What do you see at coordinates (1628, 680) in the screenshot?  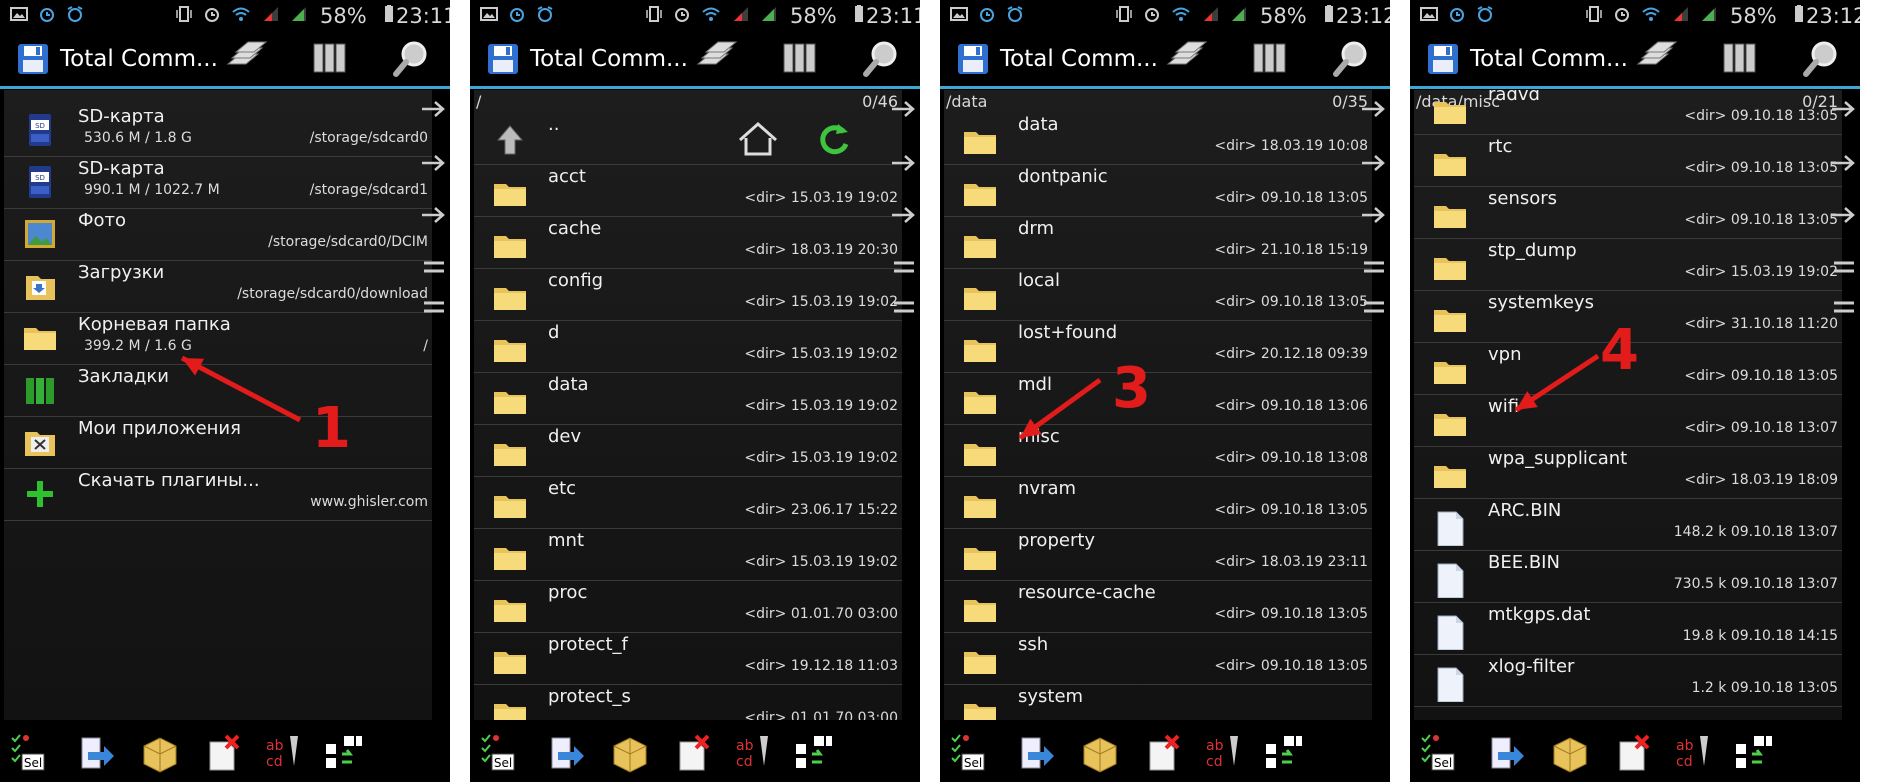 I see `list-item: xlog-filter 1.2 k 09.10.18 13:05` at bounding box center [1628, 680].